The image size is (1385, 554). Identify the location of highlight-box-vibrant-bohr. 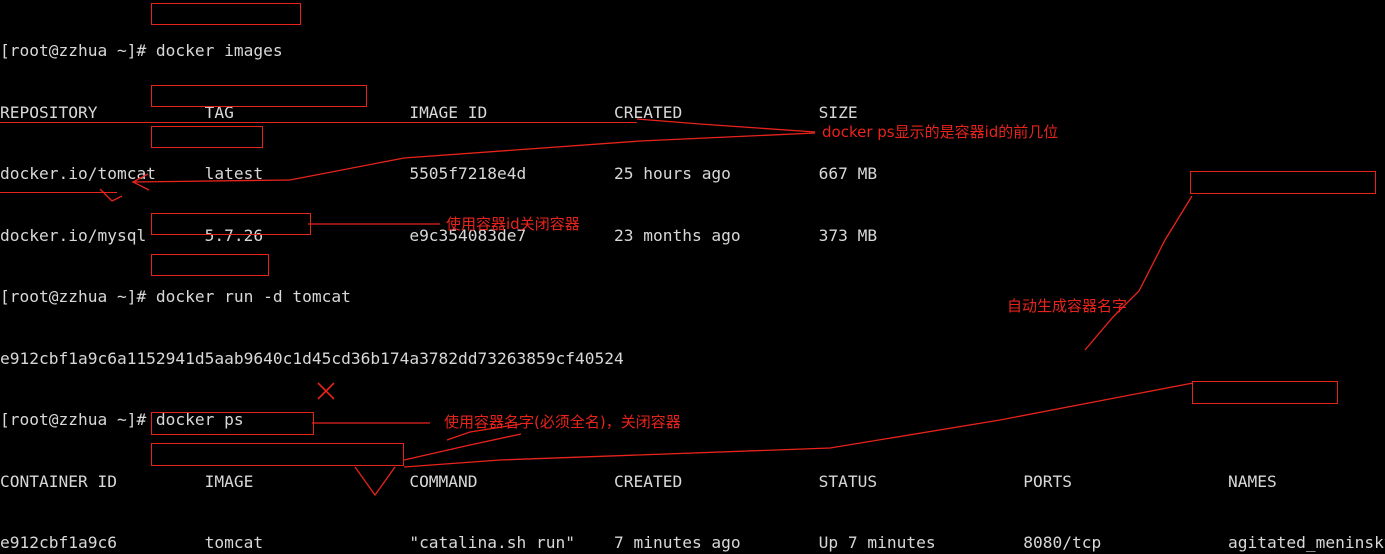
(1265, 392).